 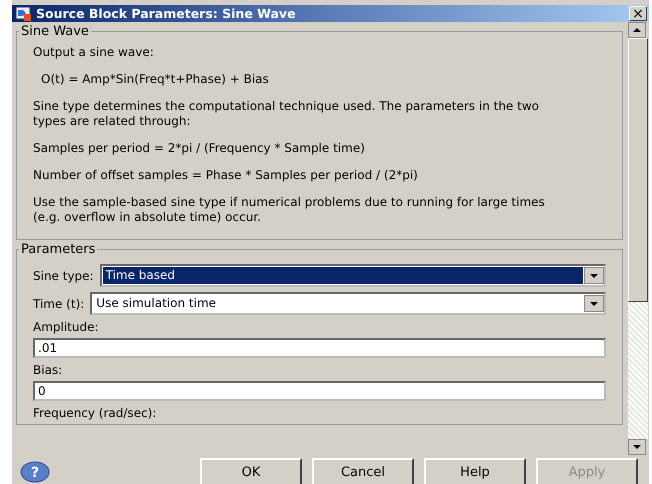 I want to click on vertical-scrollbar, so click(x=638, y=238).